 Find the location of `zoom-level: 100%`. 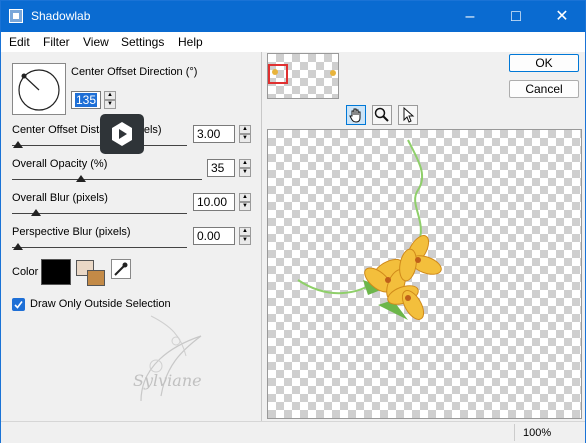

zoom-level: 100% is located at coordinates (537, 433).